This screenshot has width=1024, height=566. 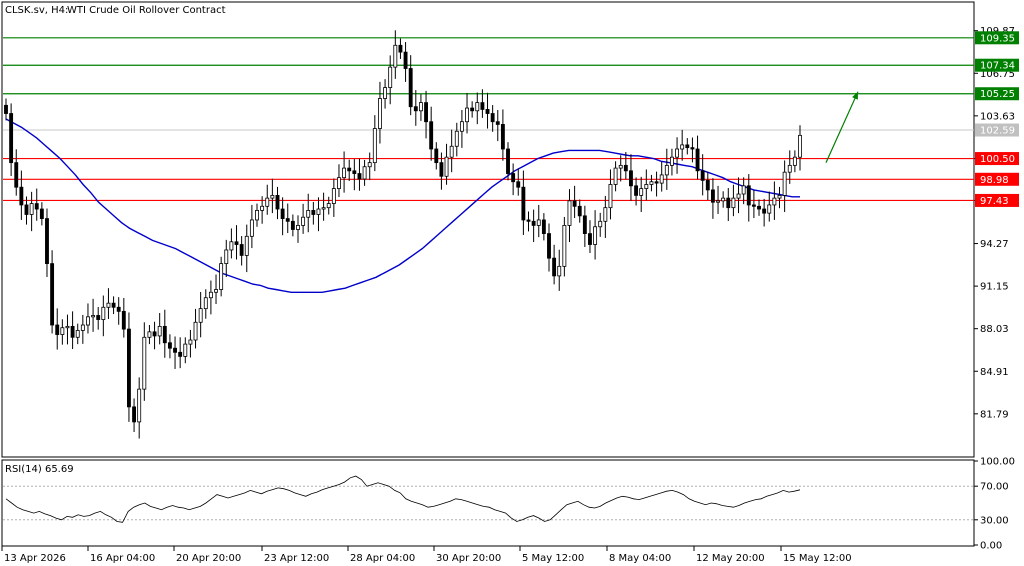 What do you see at coordinates (35, 558) in the screenshot?
I see `time-tick-label: 13 Apr 2026` at bounding box center [35, 558].